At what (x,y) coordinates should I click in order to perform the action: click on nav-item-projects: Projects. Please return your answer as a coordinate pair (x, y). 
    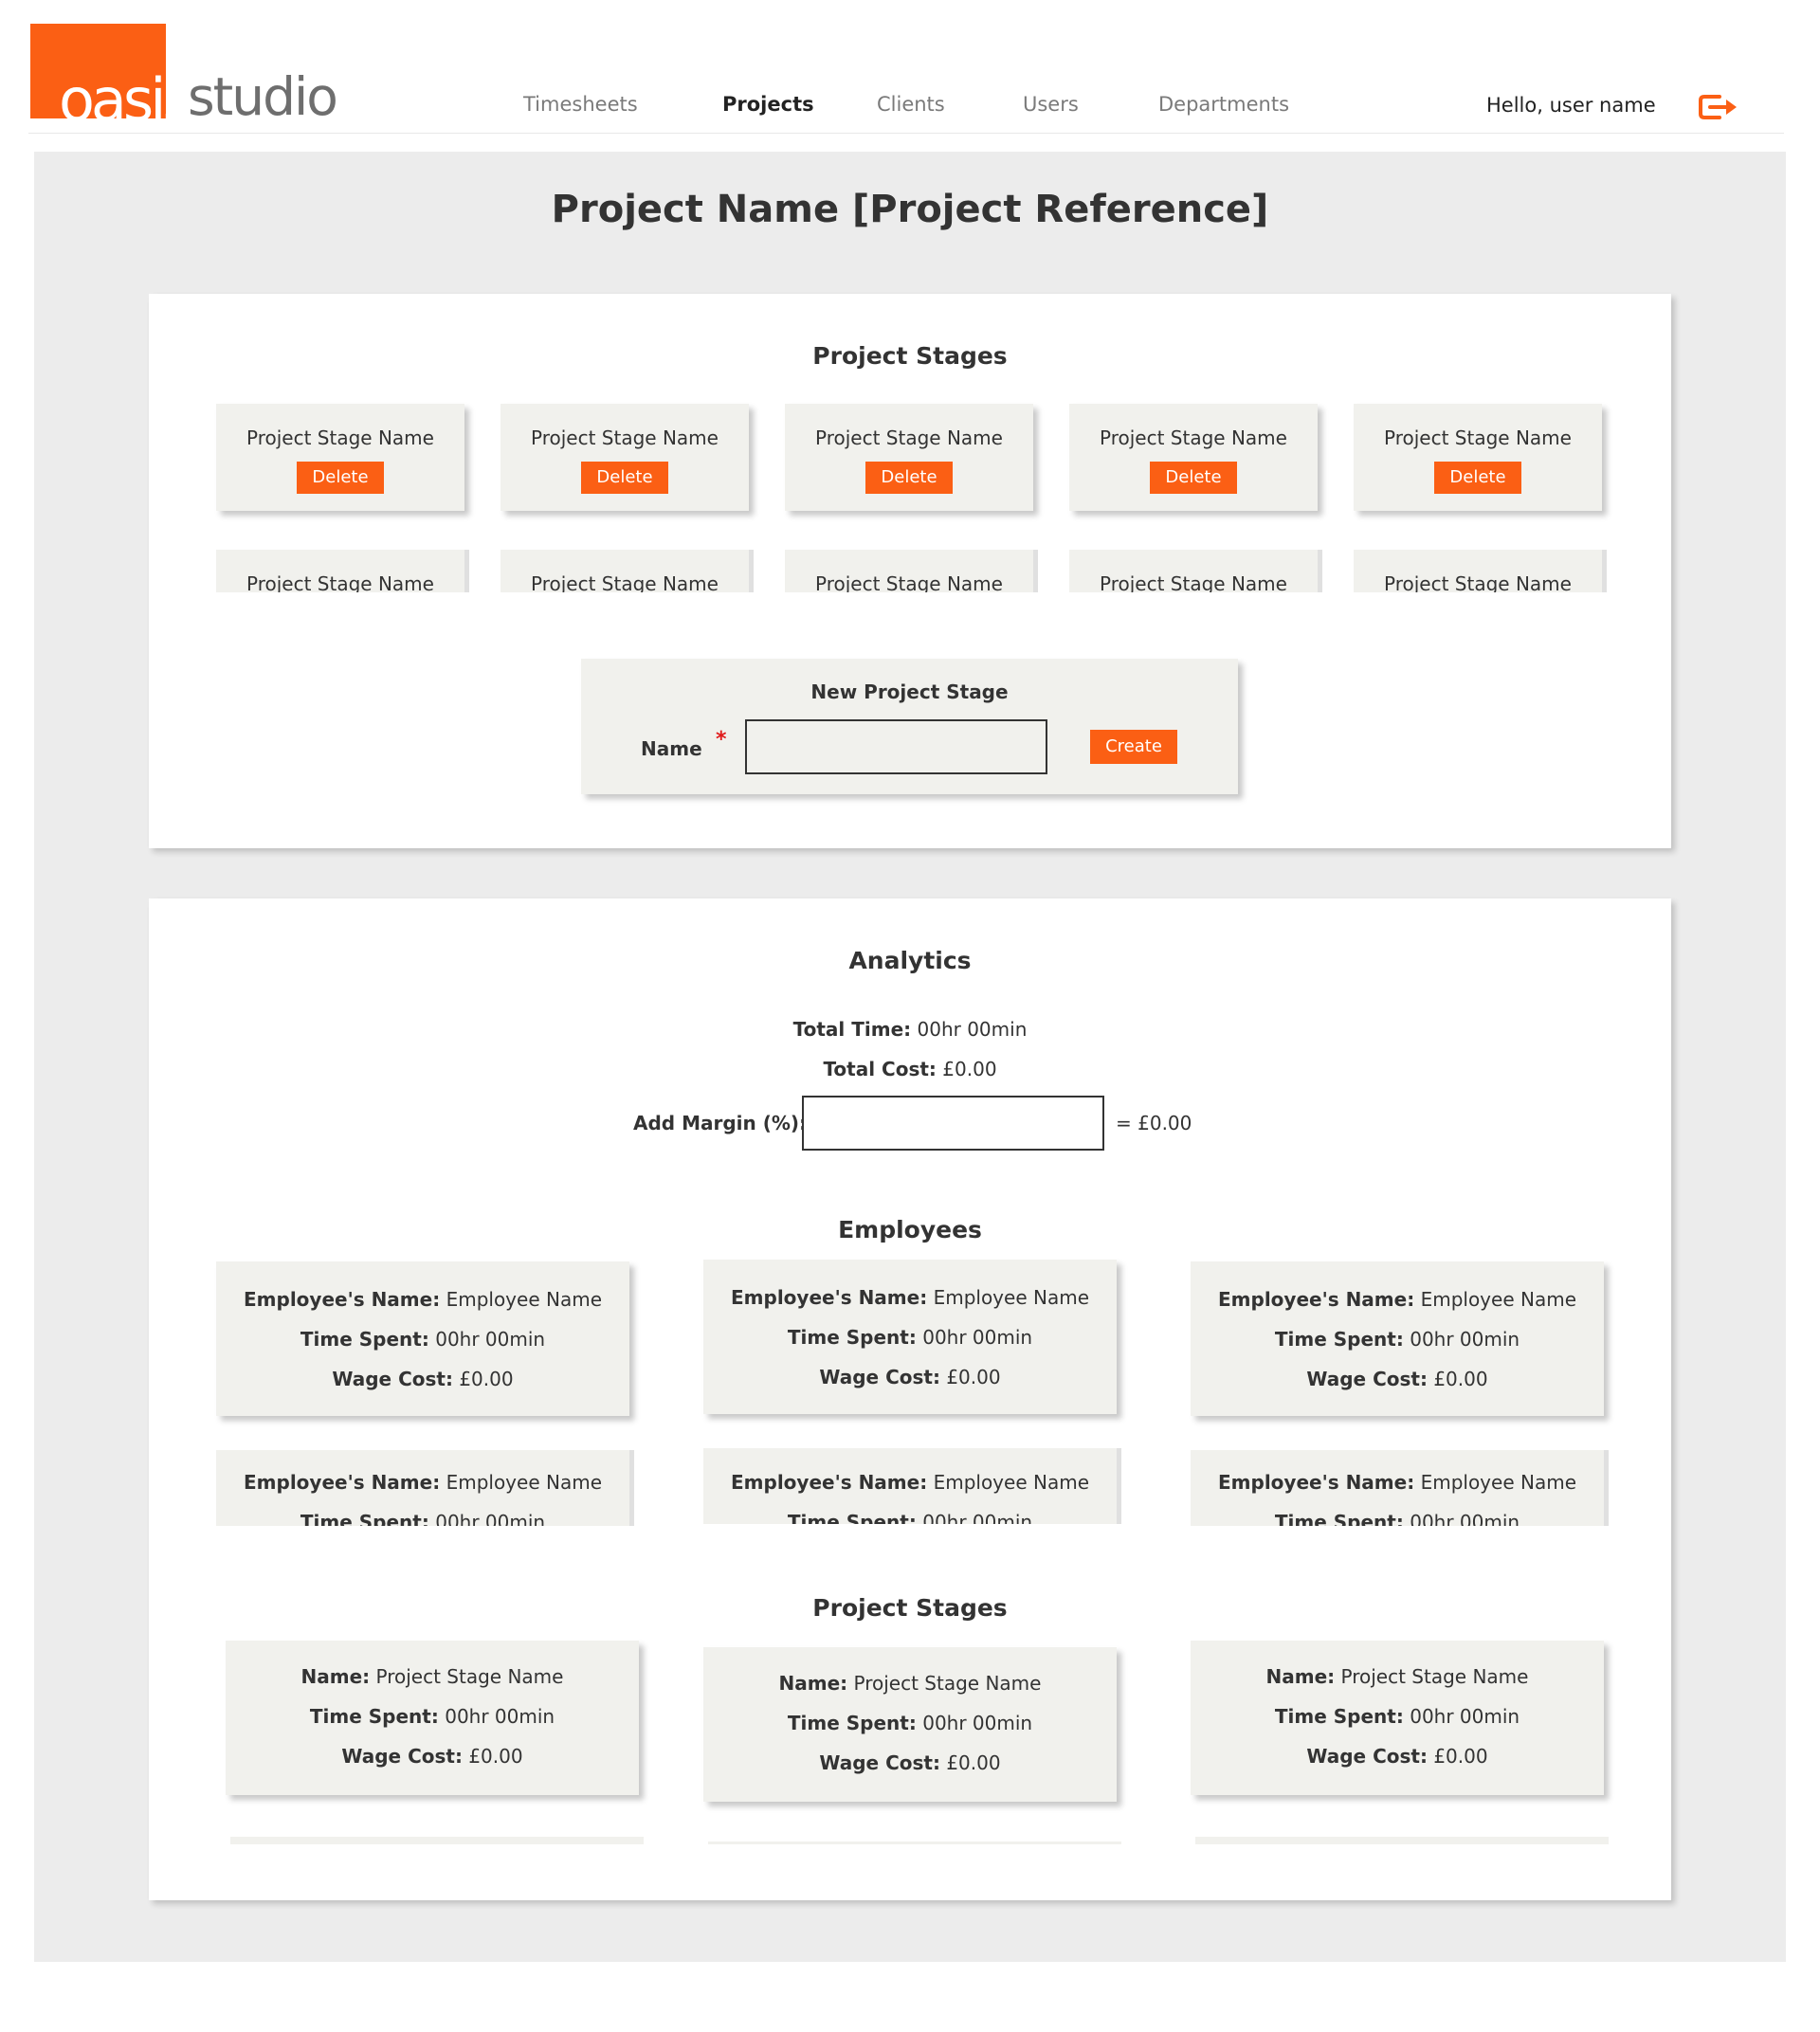
    Looking at the image, I should click on (768, 104).